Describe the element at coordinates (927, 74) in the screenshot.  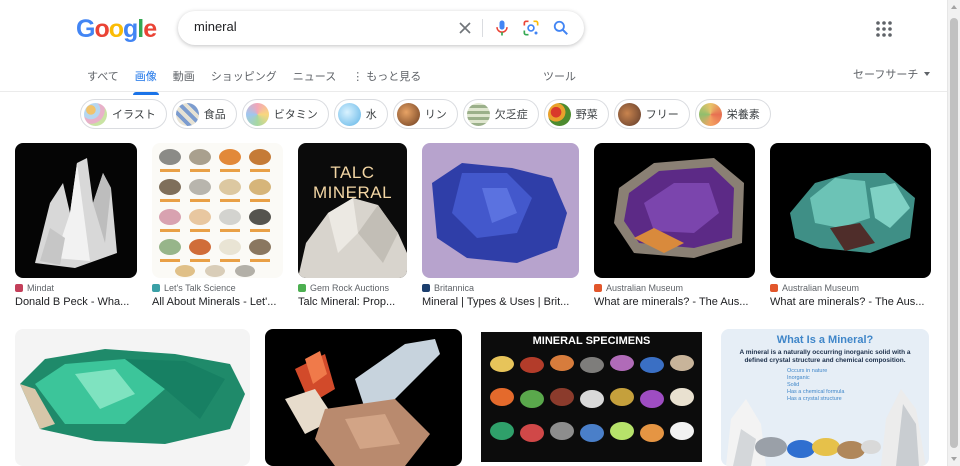
I see `chevron-down-icon` at that location.